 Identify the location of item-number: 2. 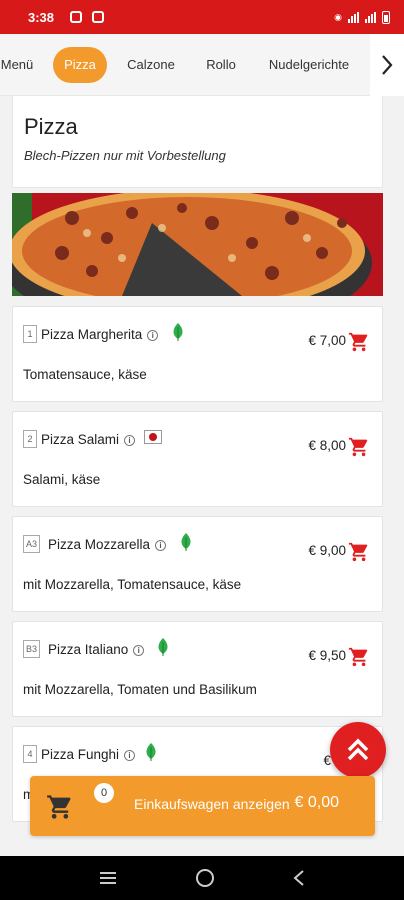
(30, 439).